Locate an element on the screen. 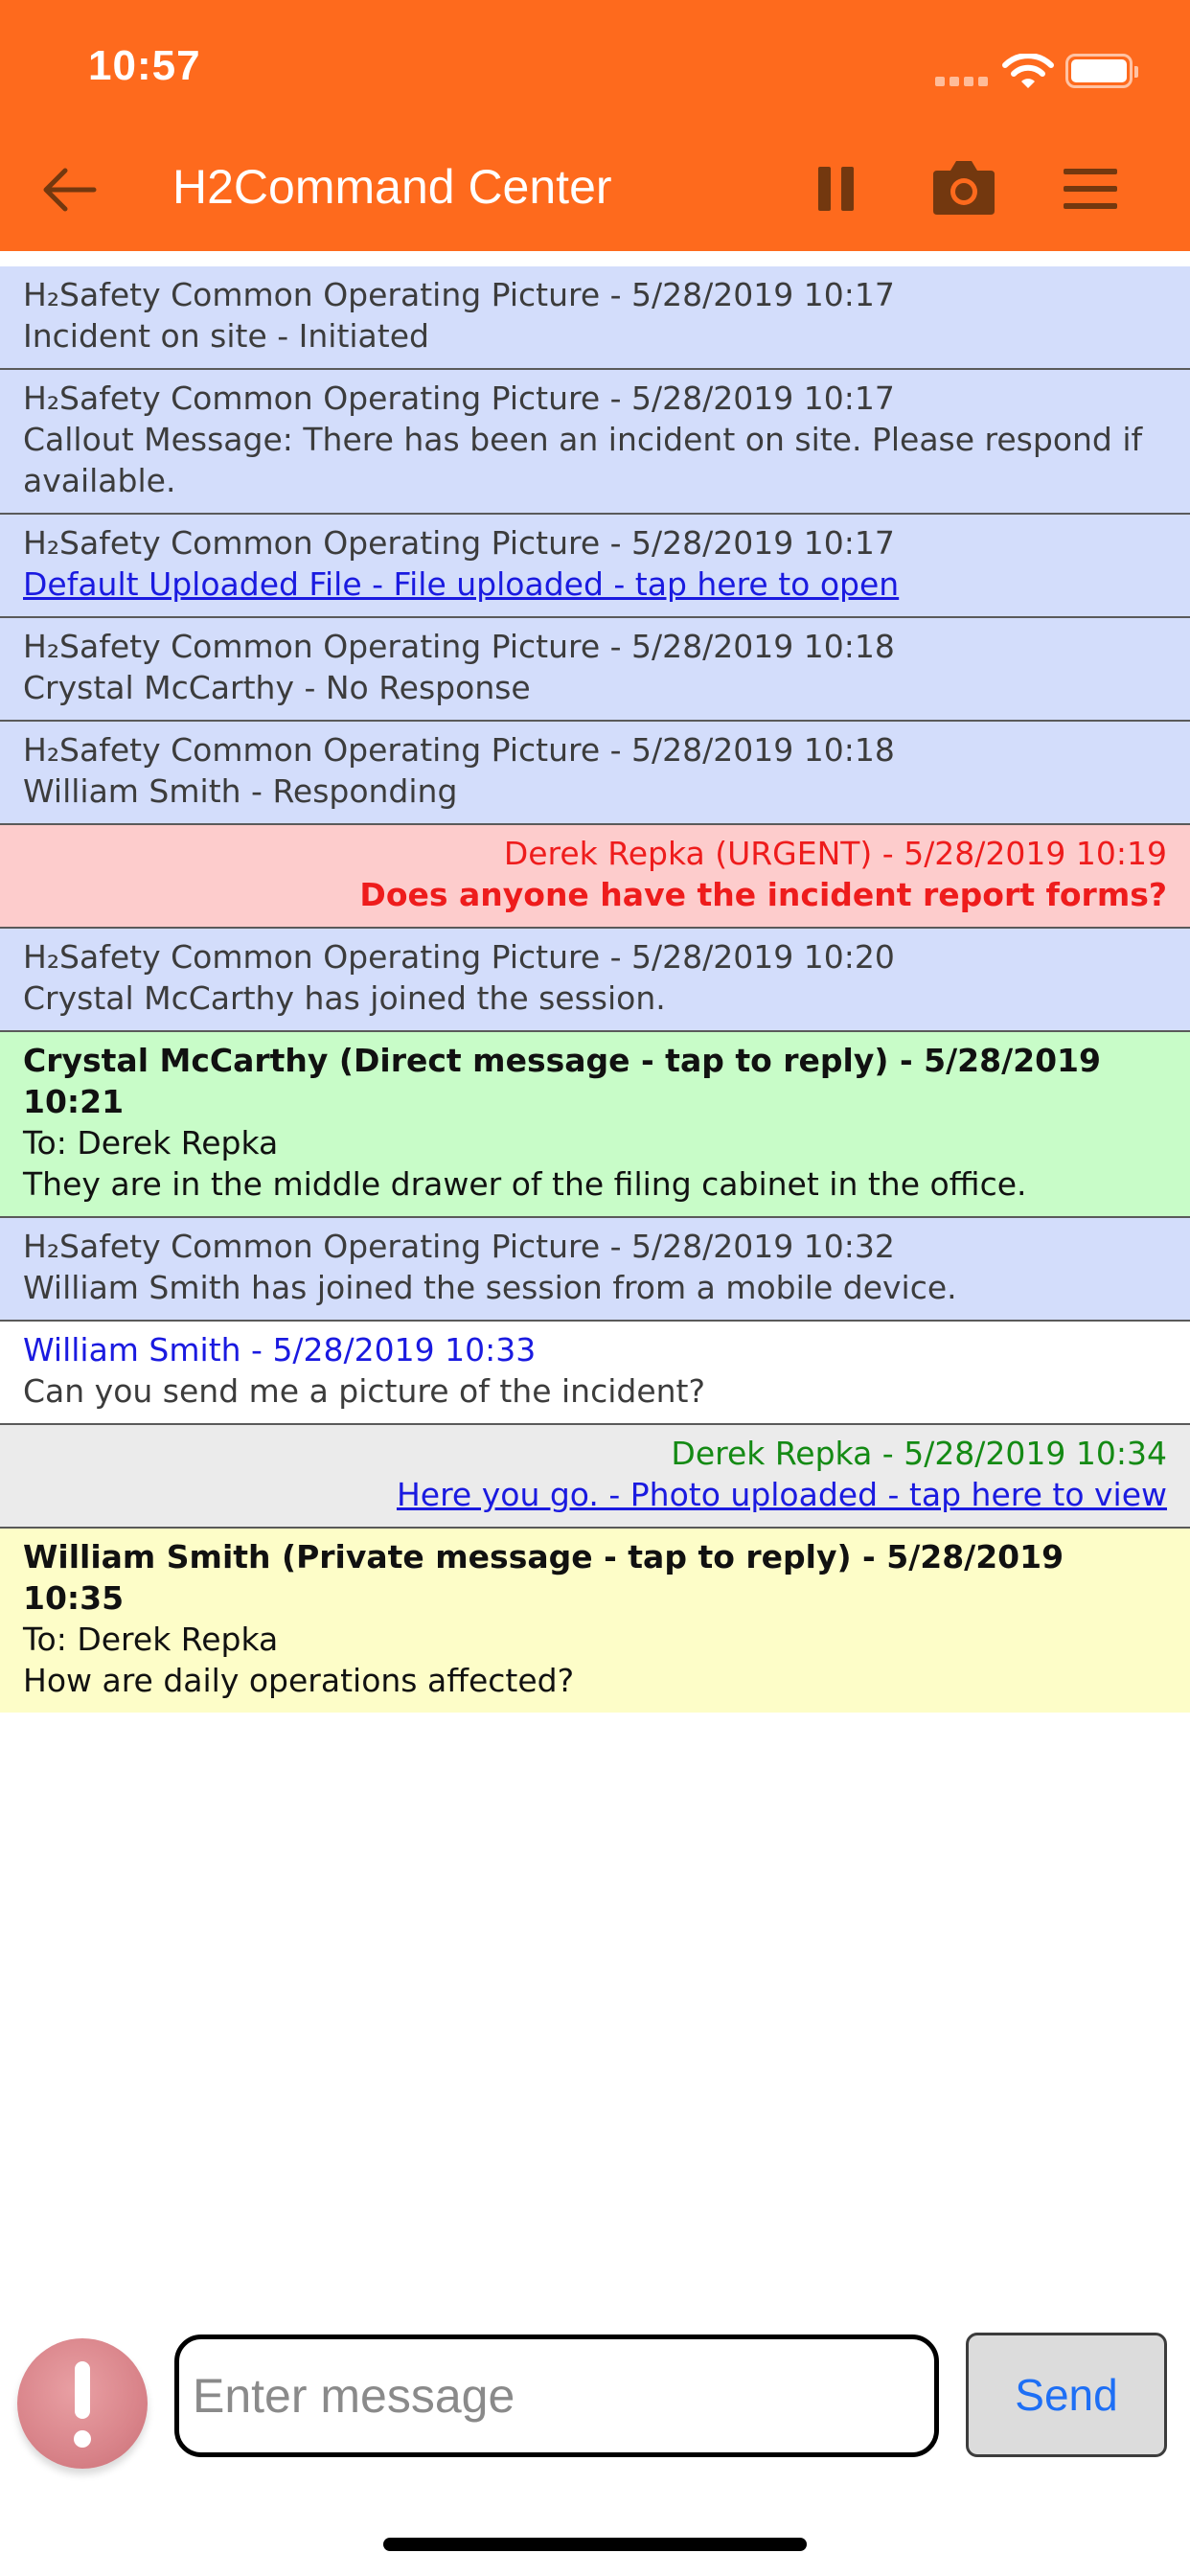  message-input is located at coordinates (557, 2395).